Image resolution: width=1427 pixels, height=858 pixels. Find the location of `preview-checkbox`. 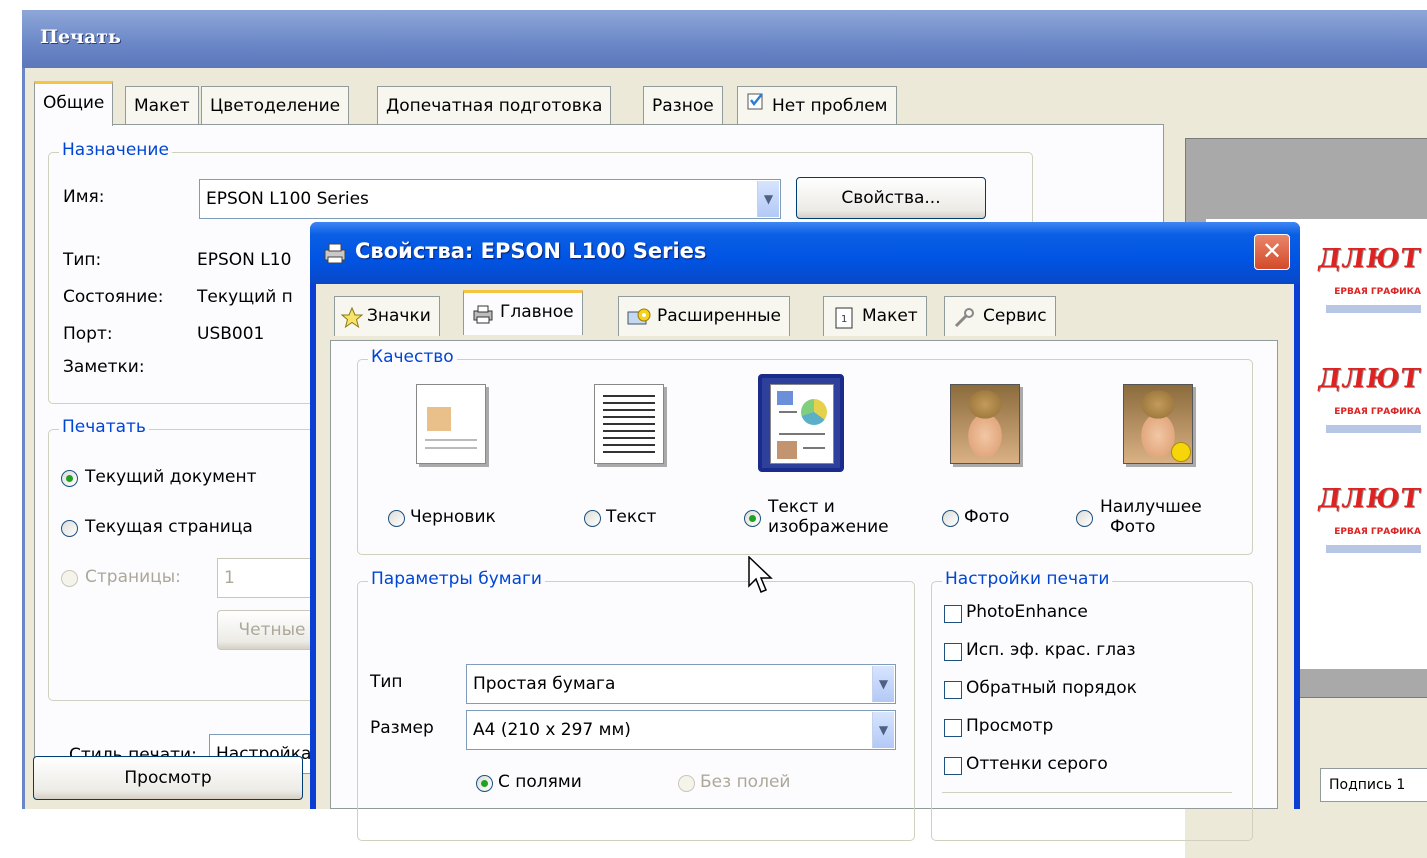

preview-checkbox is located at coordinates (953, 728).